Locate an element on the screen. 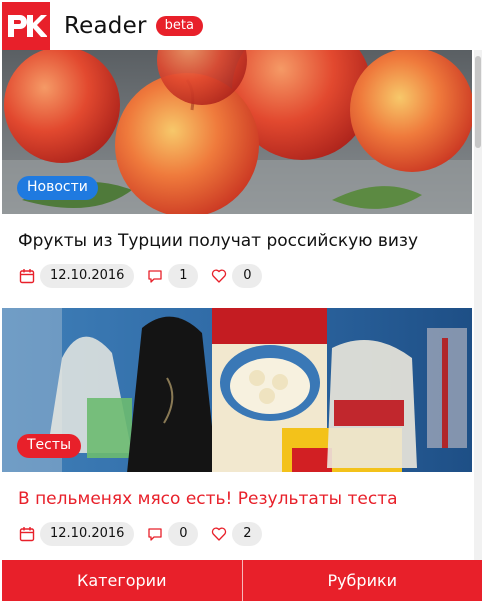 The height and width of the screenshot is (601, 484). category-tag: Тесты is located at coordinates (49, 446).